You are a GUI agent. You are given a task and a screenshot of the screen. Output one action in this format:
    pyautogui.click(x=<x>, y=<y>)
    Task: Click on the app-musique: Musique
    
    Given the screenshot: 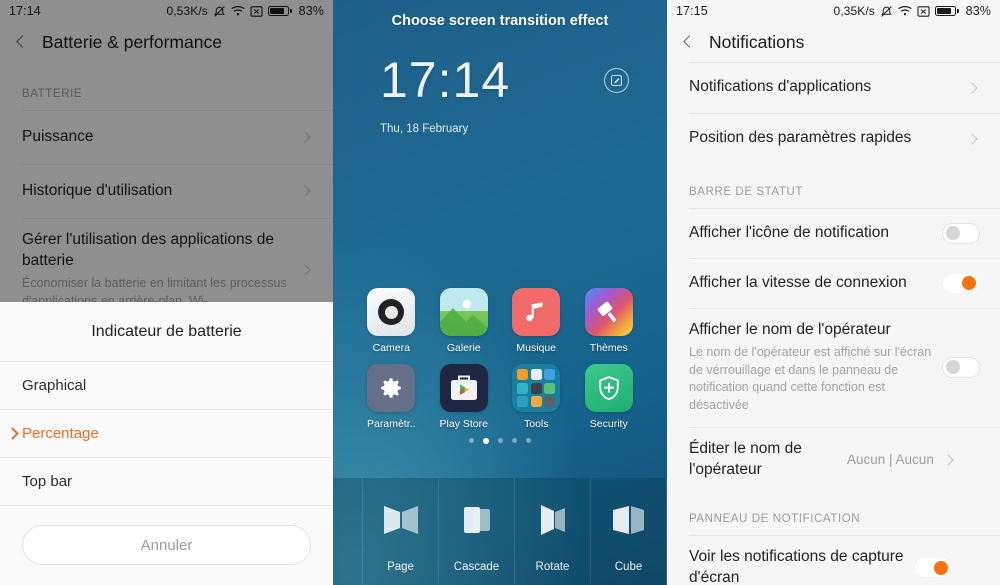 What is the action you would take?
    pyautogui.click(x=536, y=321)
    